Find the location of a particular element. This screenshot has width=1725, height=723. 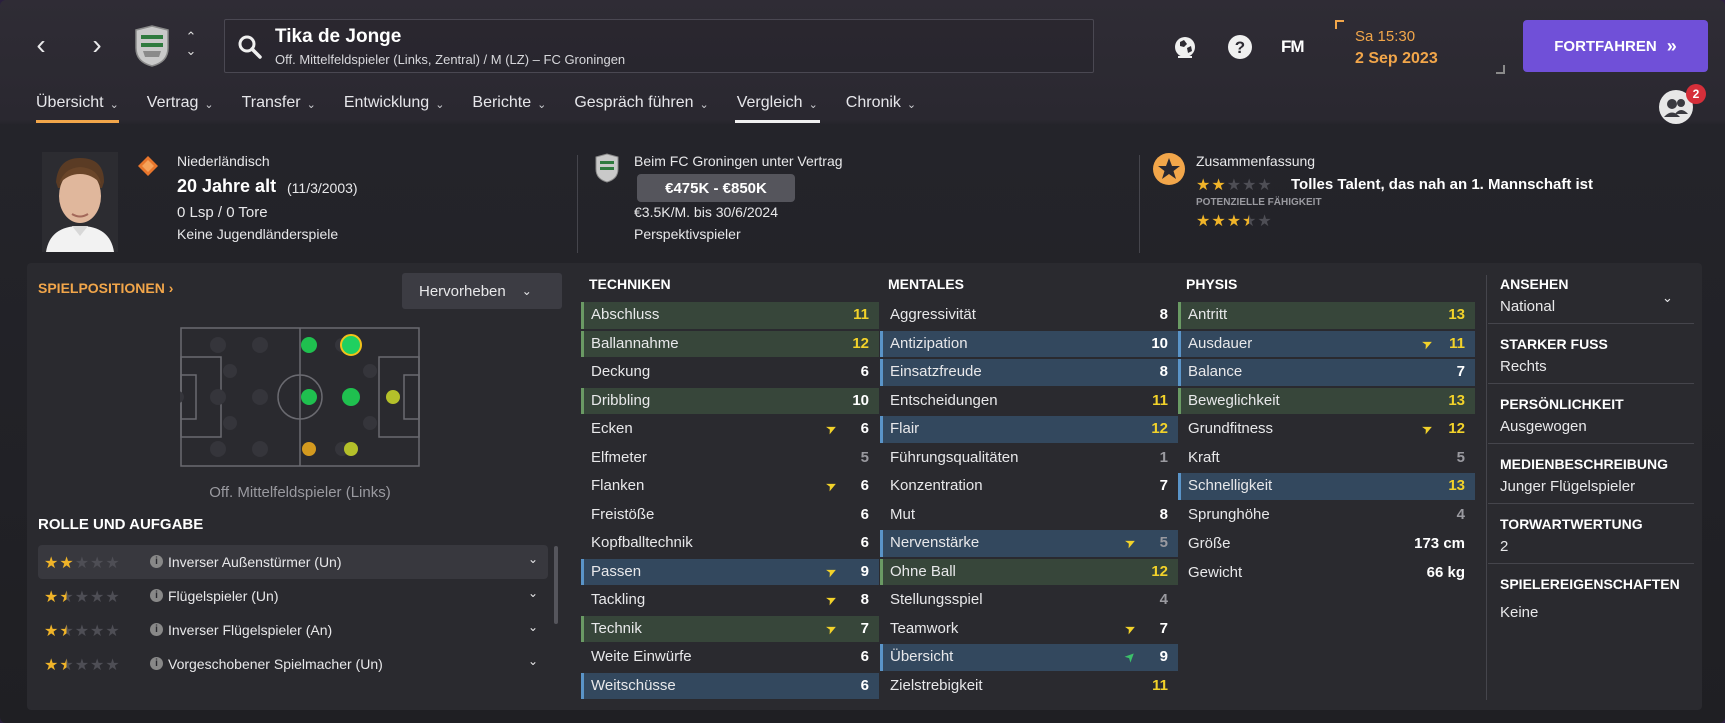

continue-button: FORTFAHREN » is located at coordinates (1615, 46).